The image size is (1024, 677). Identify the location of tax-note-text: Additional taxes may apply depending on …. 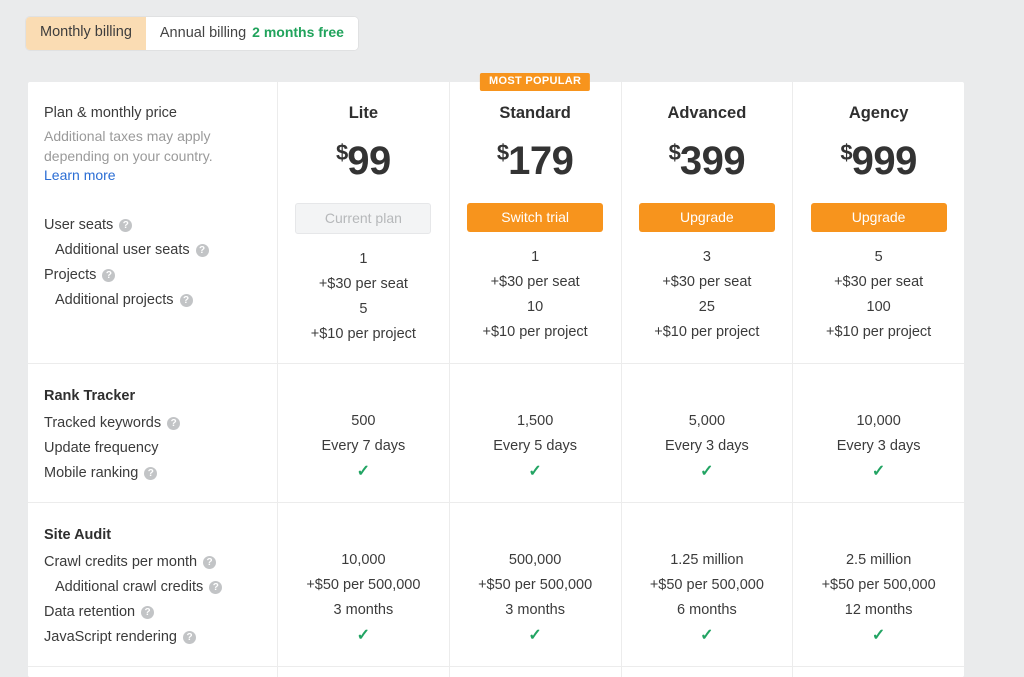
(128, 146).